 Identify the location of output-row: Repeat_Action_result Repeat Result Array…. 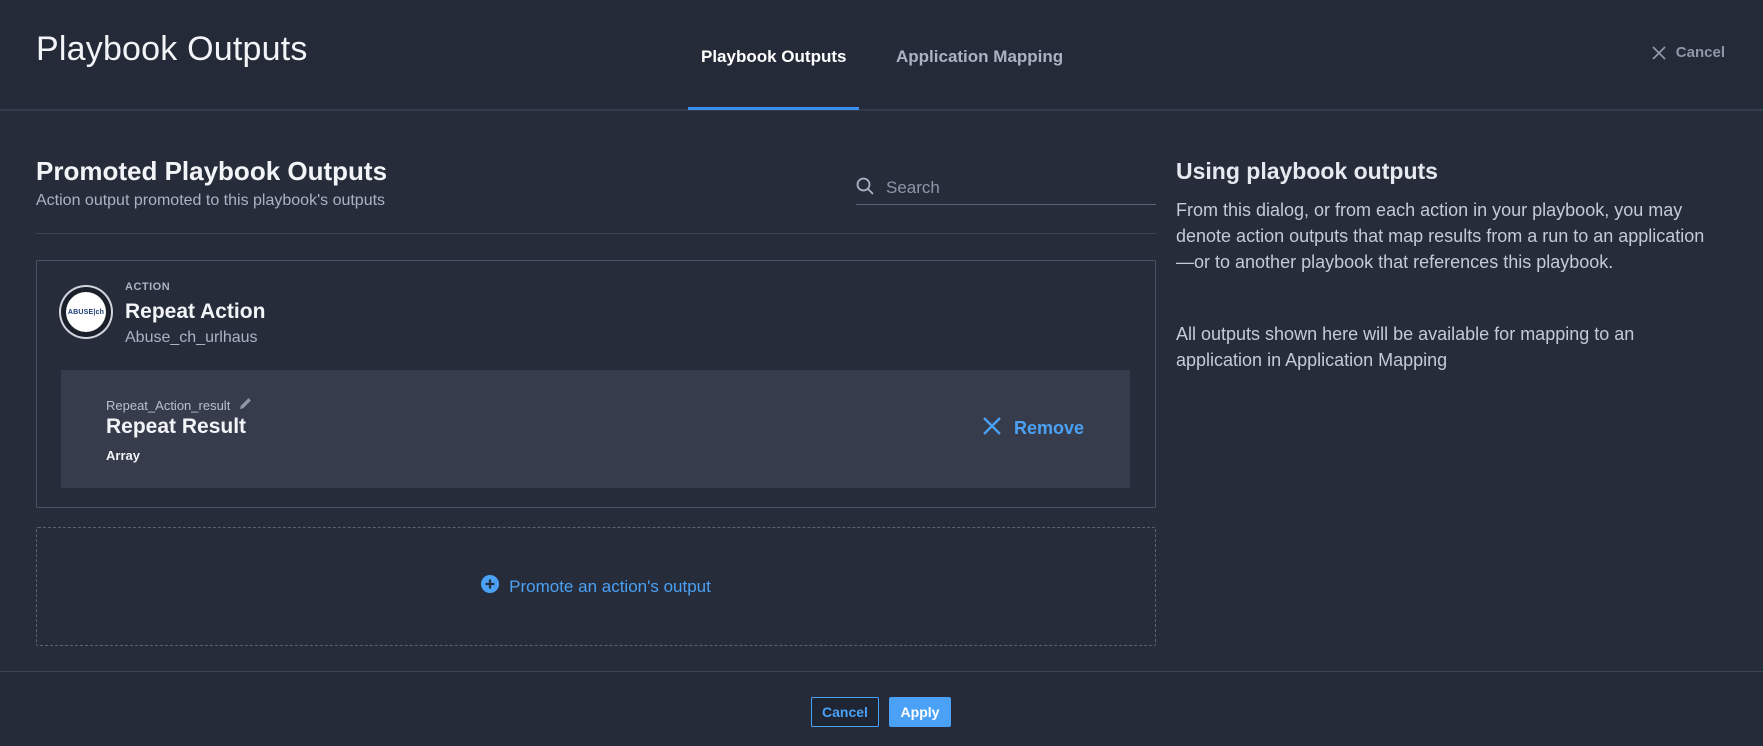
(595, 429).